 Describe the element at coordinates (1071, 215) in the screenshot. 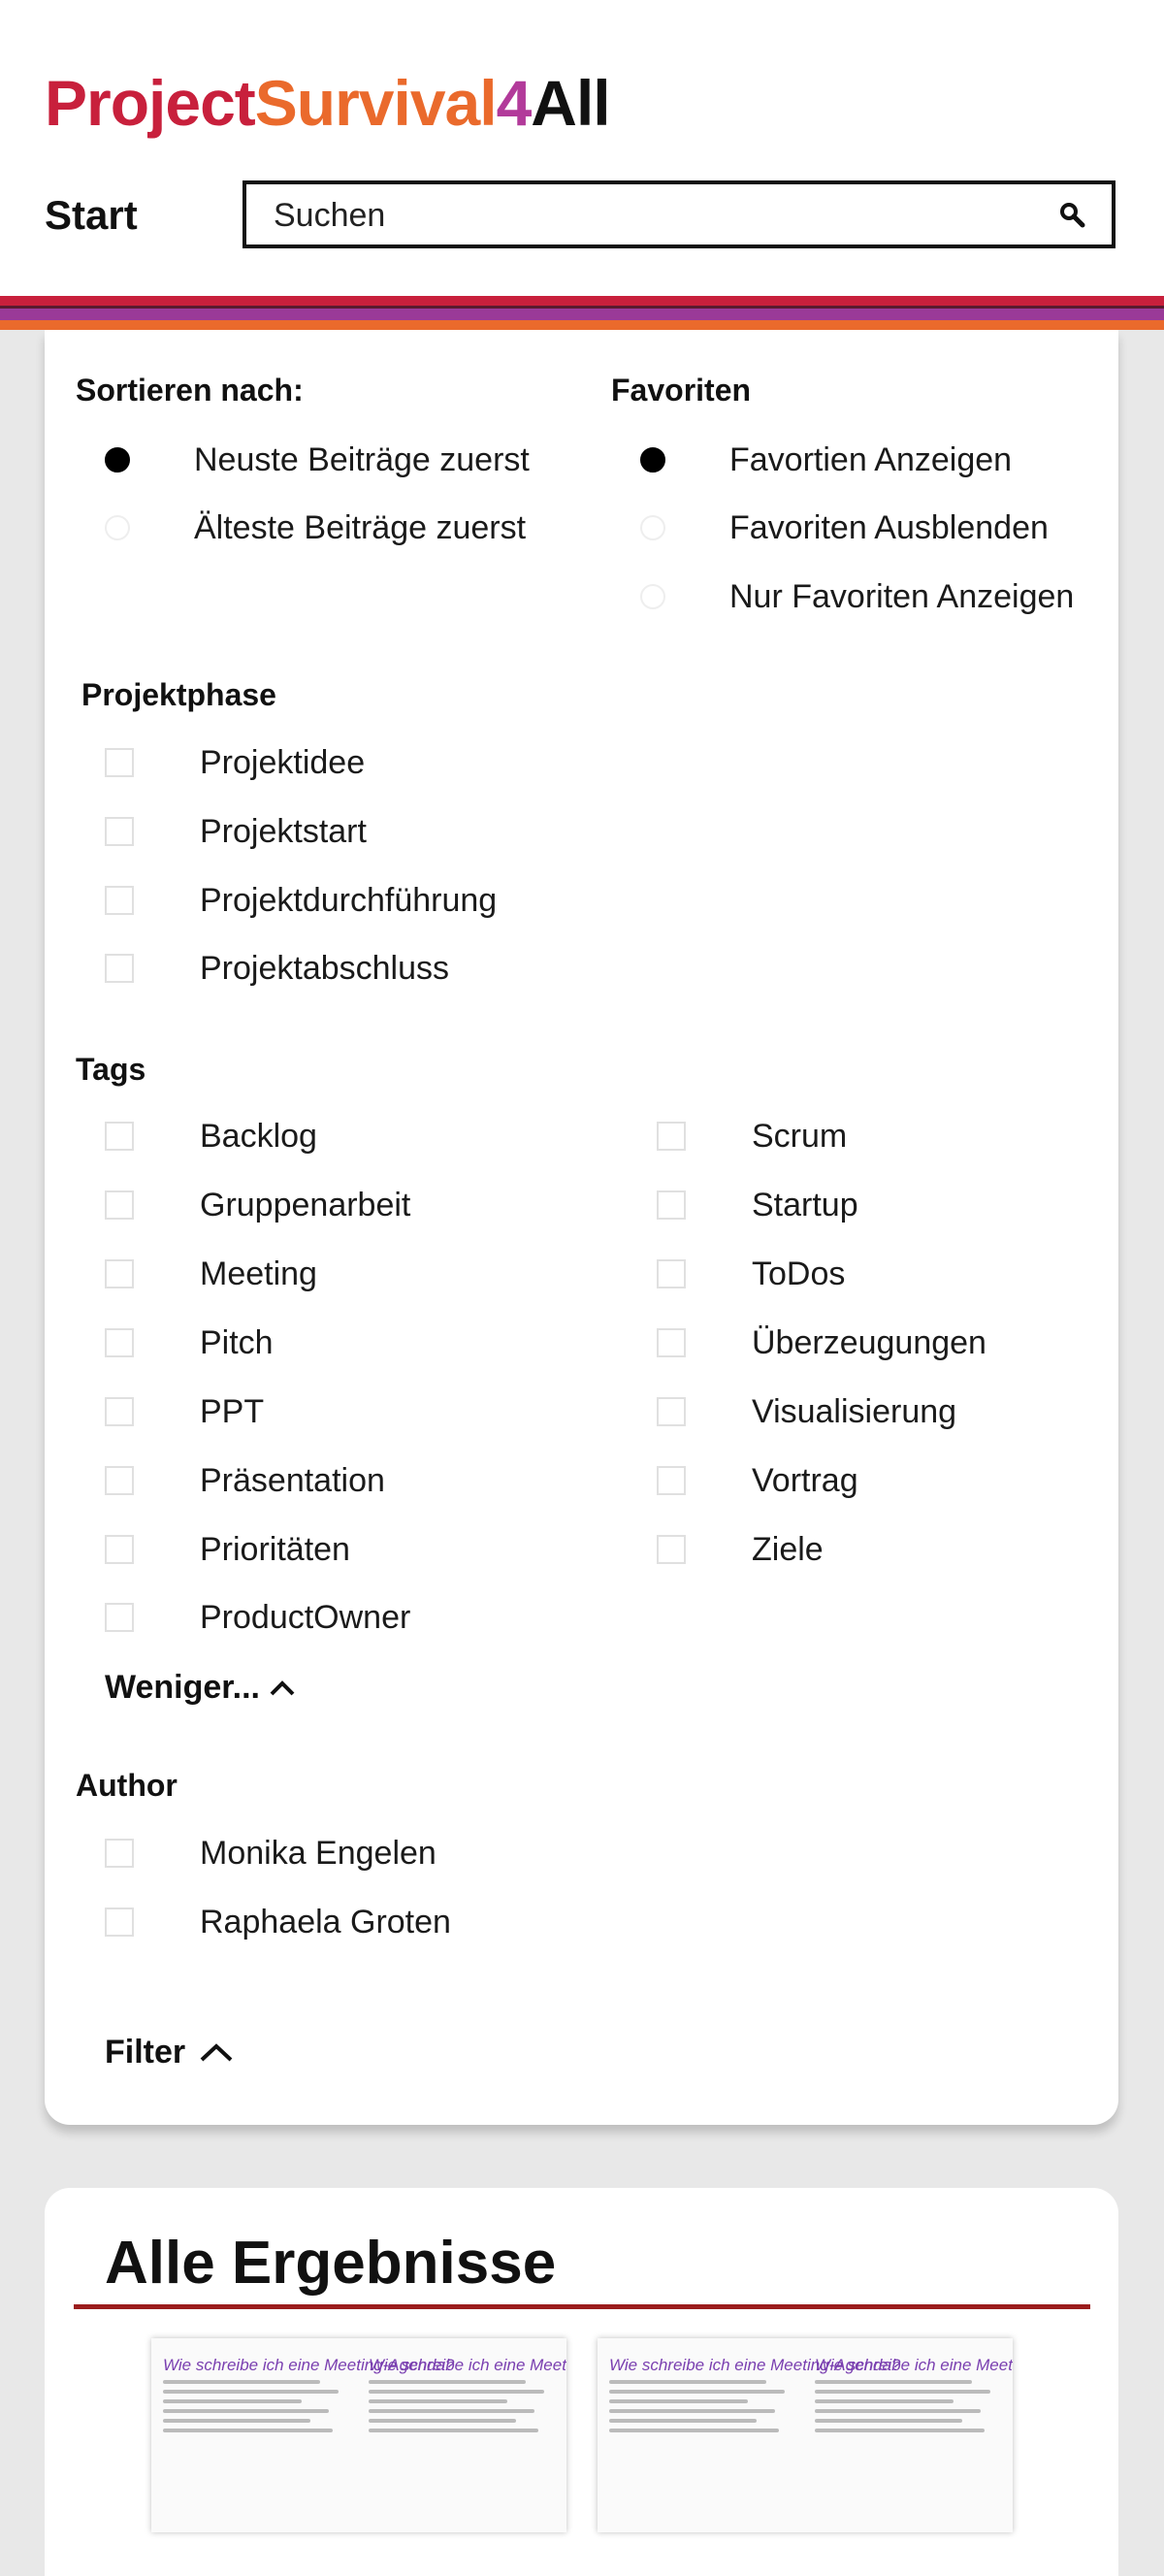

I see `search-icon` at that location.